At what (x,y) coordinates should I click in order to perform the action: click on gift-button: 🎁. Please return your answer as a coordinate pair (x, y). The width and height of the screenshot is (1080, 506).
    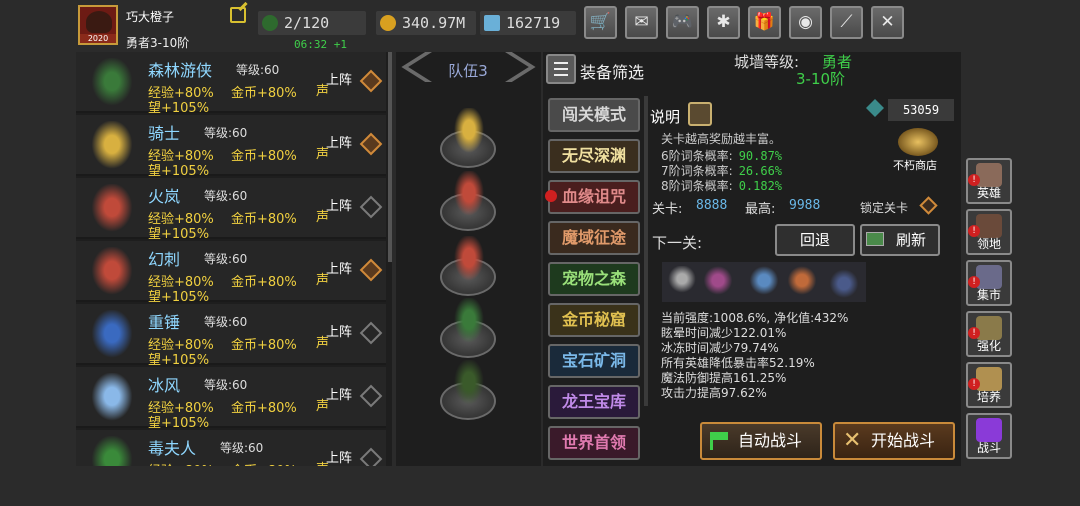
    Looking at the image, I should click on (764, 22).